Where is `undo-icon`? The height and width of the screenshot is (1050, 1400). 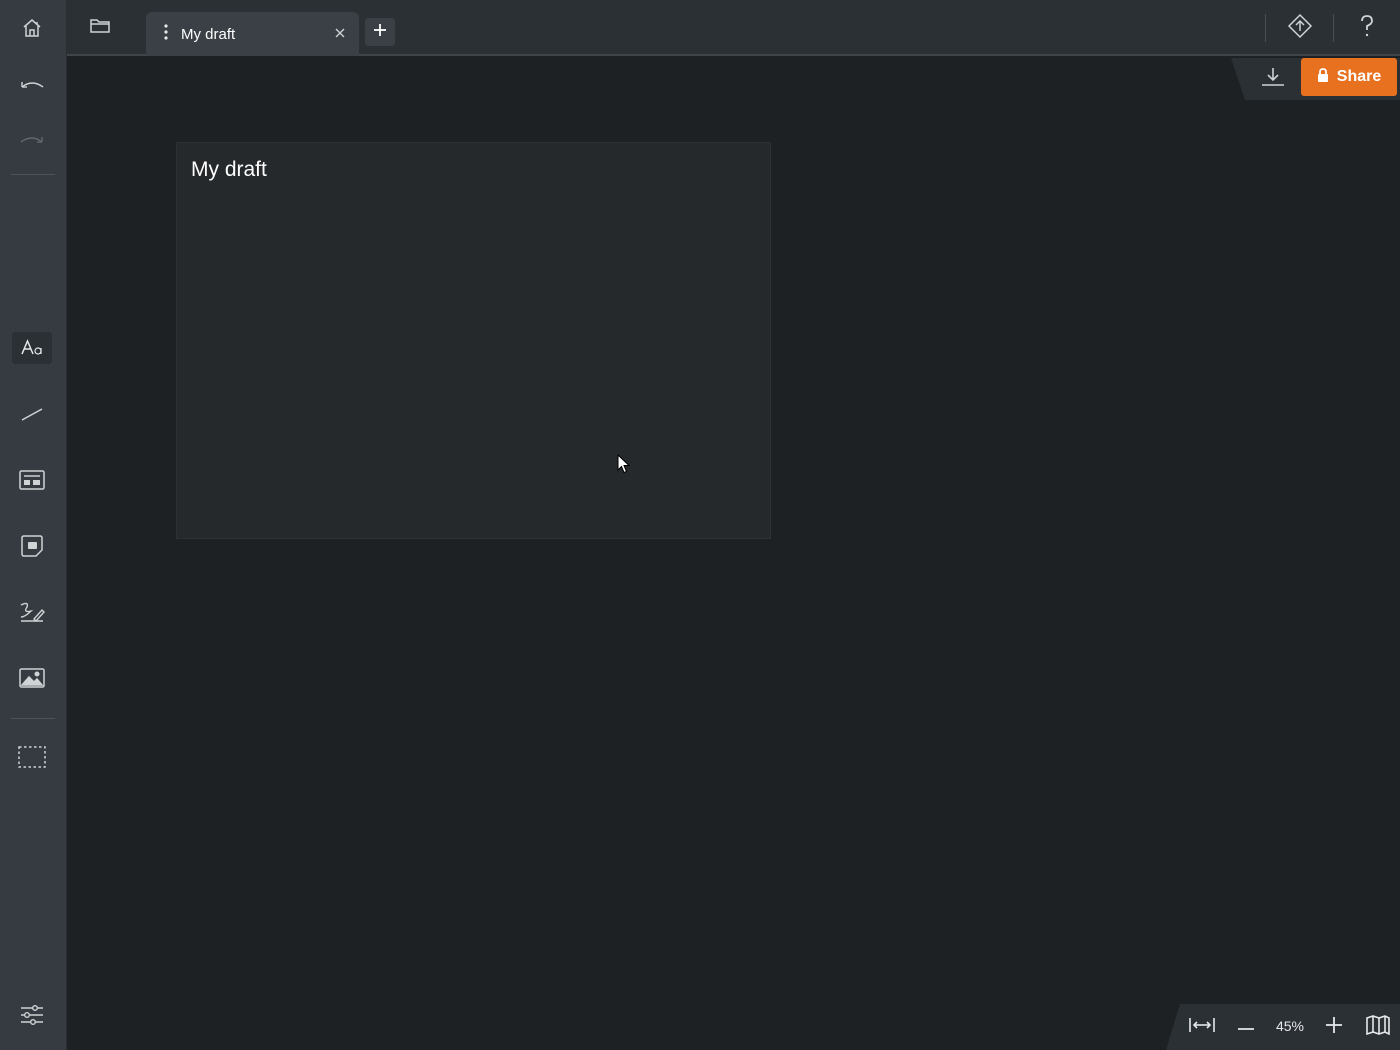 undo-icon is located at coordinates (32, 85).